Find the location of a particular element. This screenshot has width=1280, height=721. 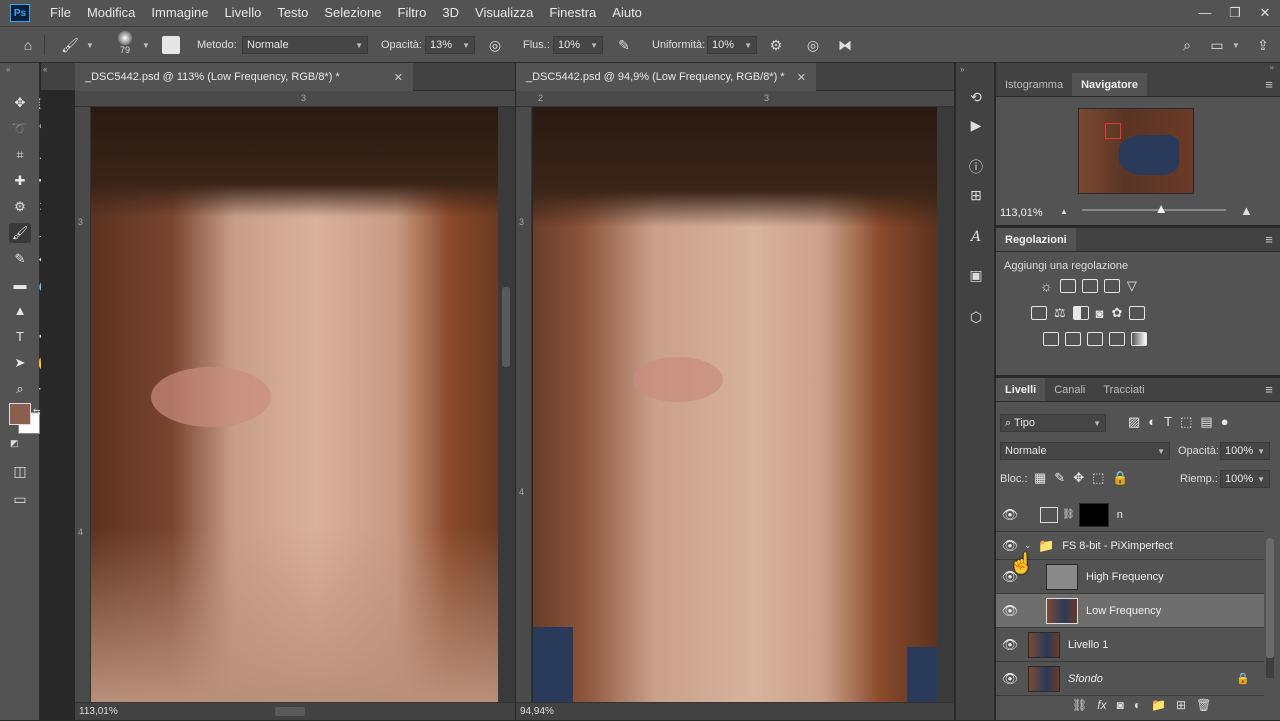

layer-name: Livello 1 is located at coordinates (1088, 645).